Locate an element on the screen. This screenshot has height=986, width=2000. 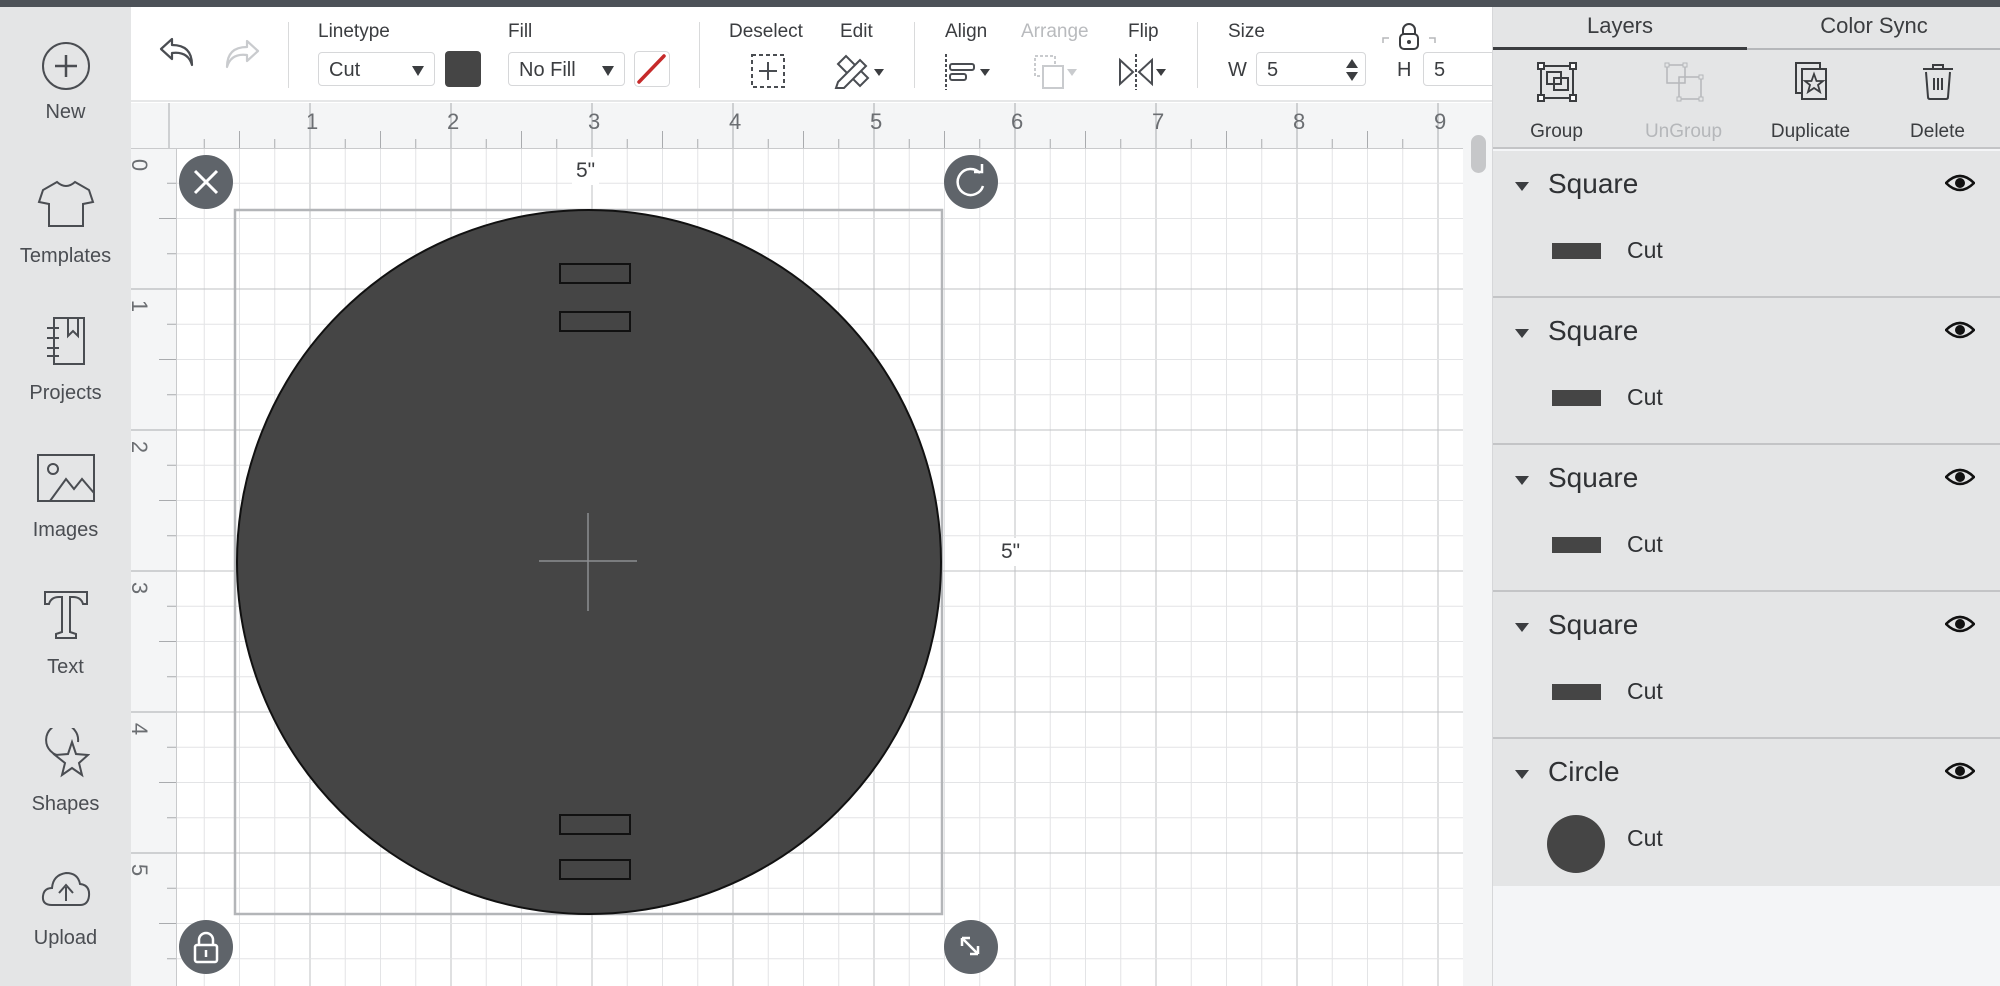
sidebar-item-label: Projects is located at coordinates (65, 393).